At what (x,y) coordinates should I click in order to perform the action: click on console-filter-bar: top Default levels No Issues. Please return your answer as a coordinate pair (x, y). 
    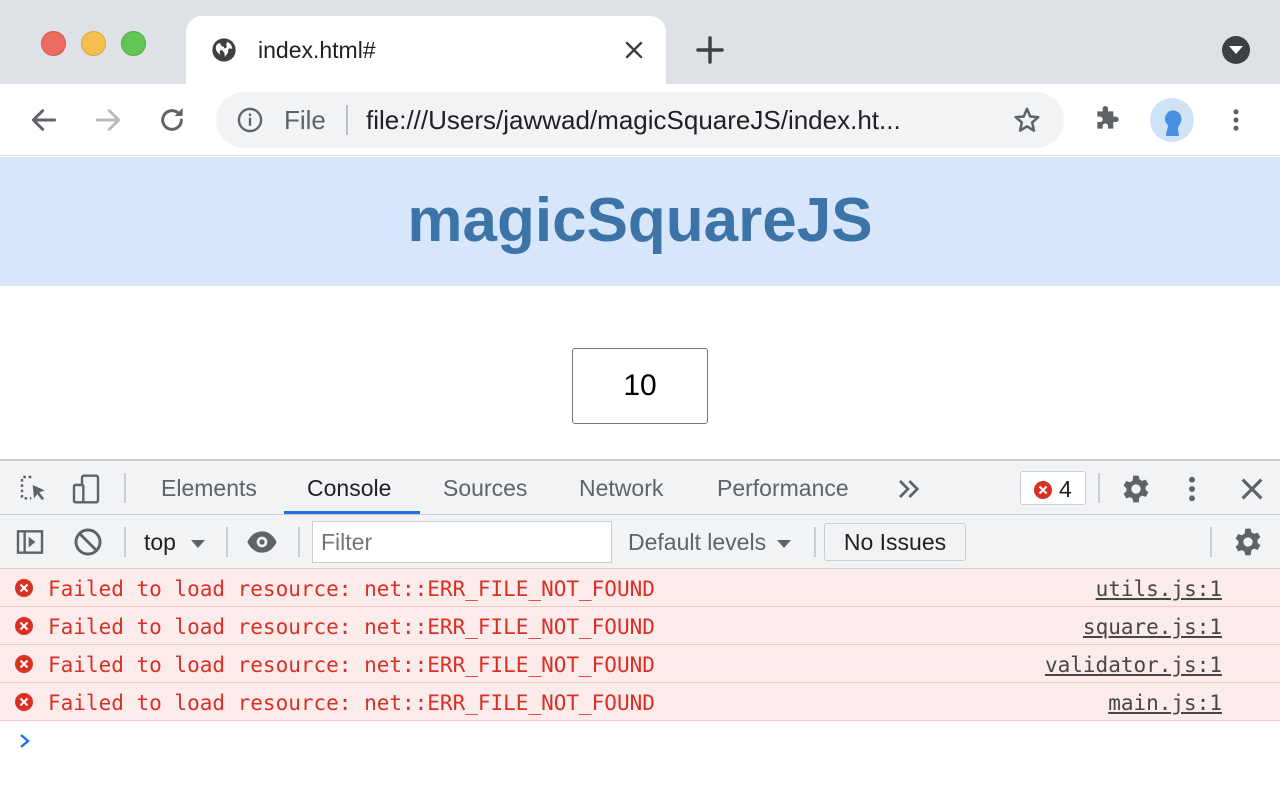
    Looking at the image, I should click on (640, 542).